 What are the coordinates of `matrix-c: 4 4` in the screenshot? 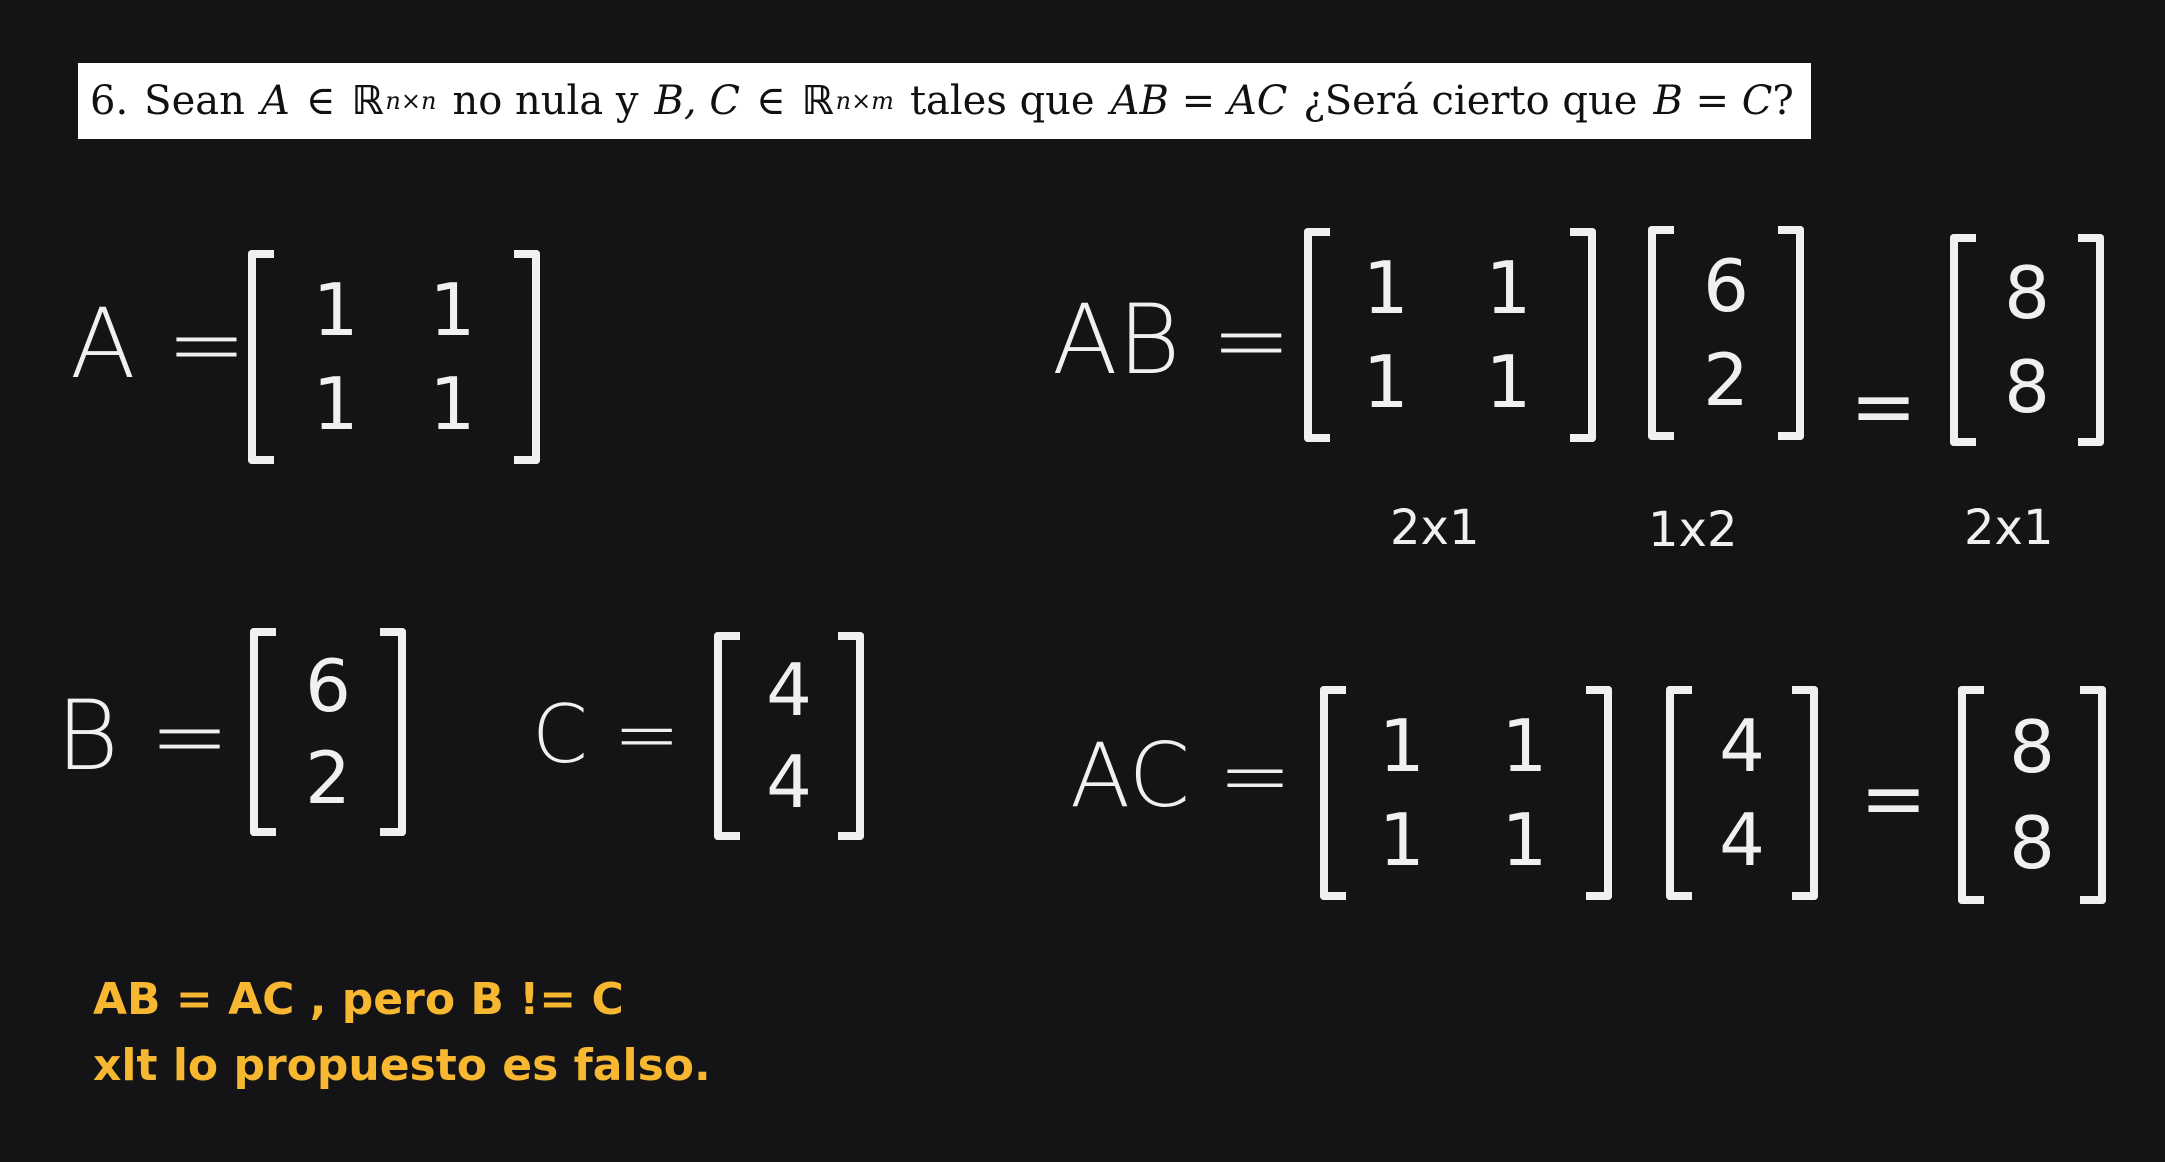 It's located at (789, 736).